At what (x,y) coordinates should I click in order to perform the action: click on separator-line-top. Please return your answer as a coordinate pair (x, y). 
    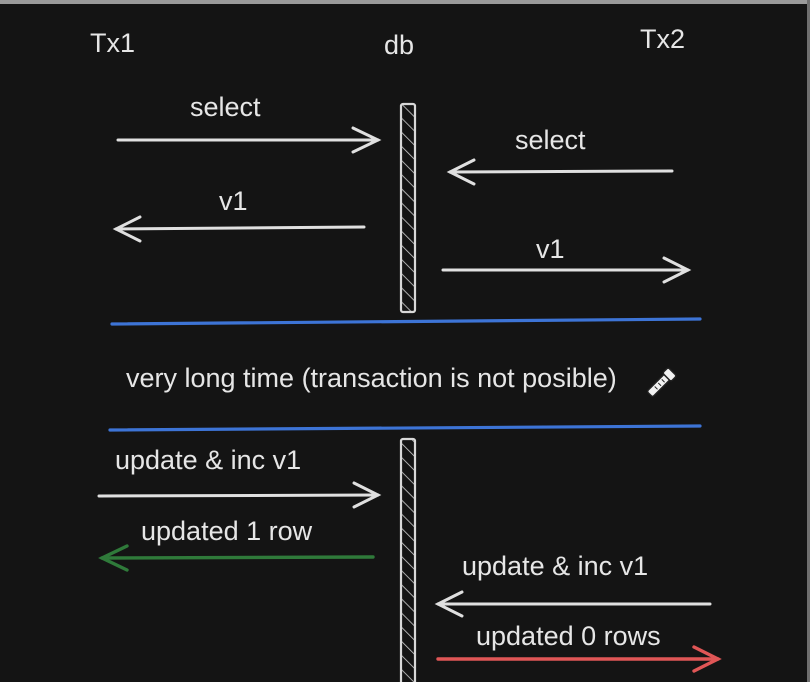
    Looking at the image, I should click on (406, 321).